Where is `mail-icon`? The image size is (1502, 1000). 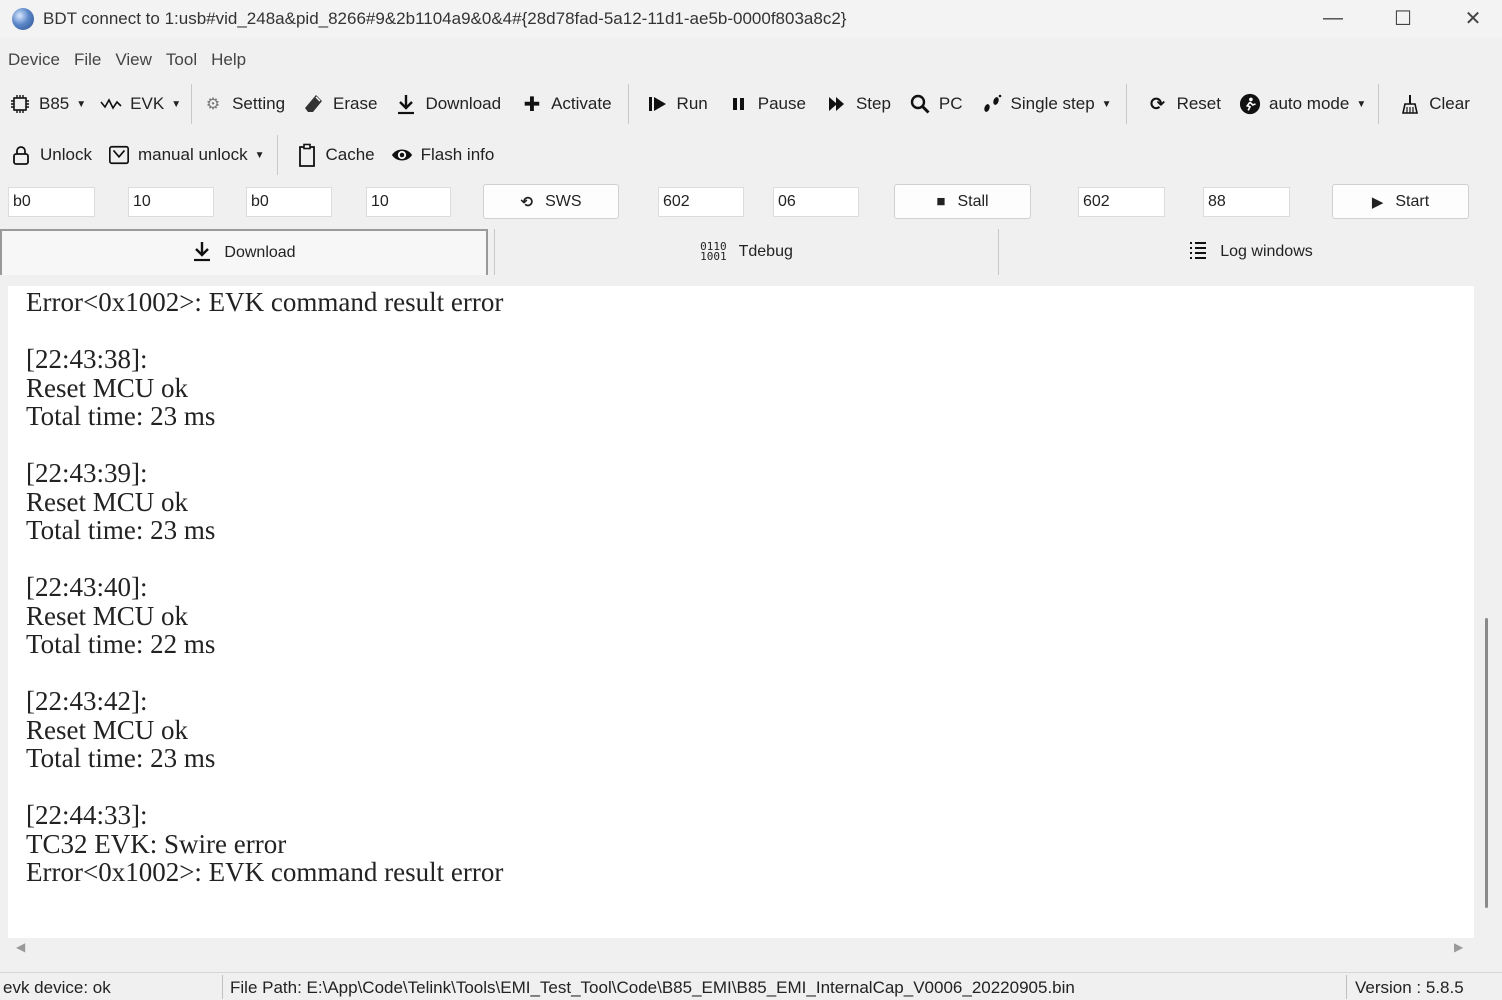
mail-icon is located at coordinates (119, 155).